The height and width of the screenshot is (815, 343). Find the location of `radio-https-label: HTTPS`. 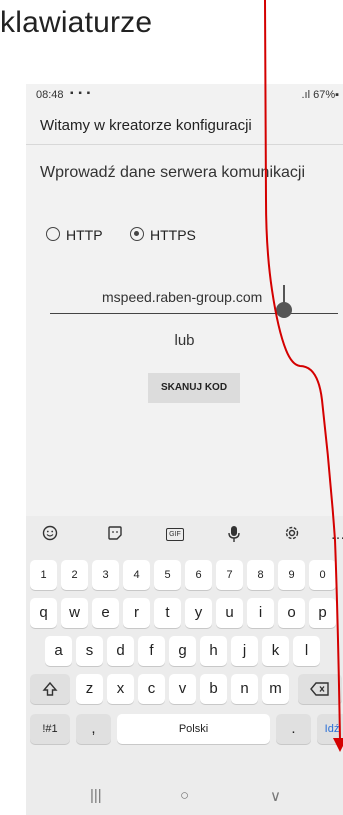

radio-https-label: HTTPS is located at coordinates (173, 235).